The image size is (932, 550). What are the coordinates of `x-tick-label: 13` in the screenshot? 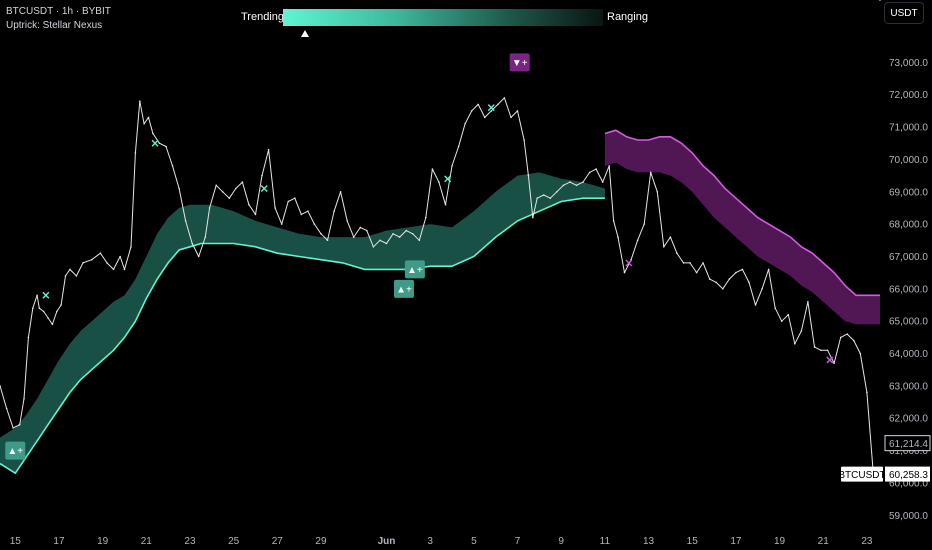 It's located at (649, 541).